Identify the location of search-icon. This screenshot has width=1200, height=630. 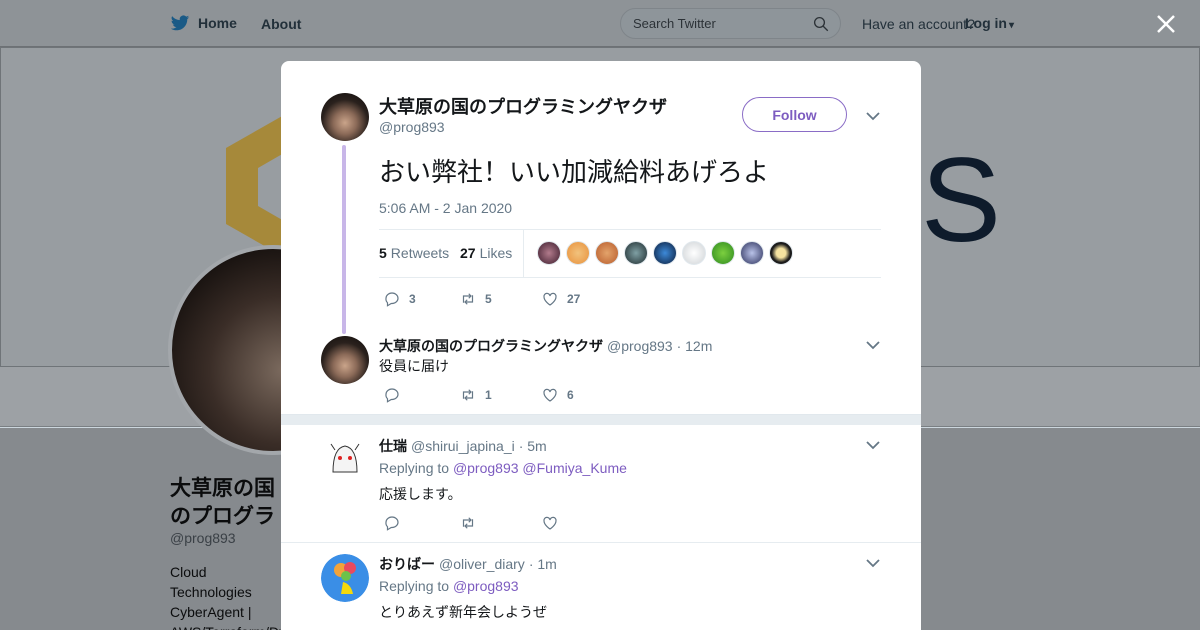
(821, 24).